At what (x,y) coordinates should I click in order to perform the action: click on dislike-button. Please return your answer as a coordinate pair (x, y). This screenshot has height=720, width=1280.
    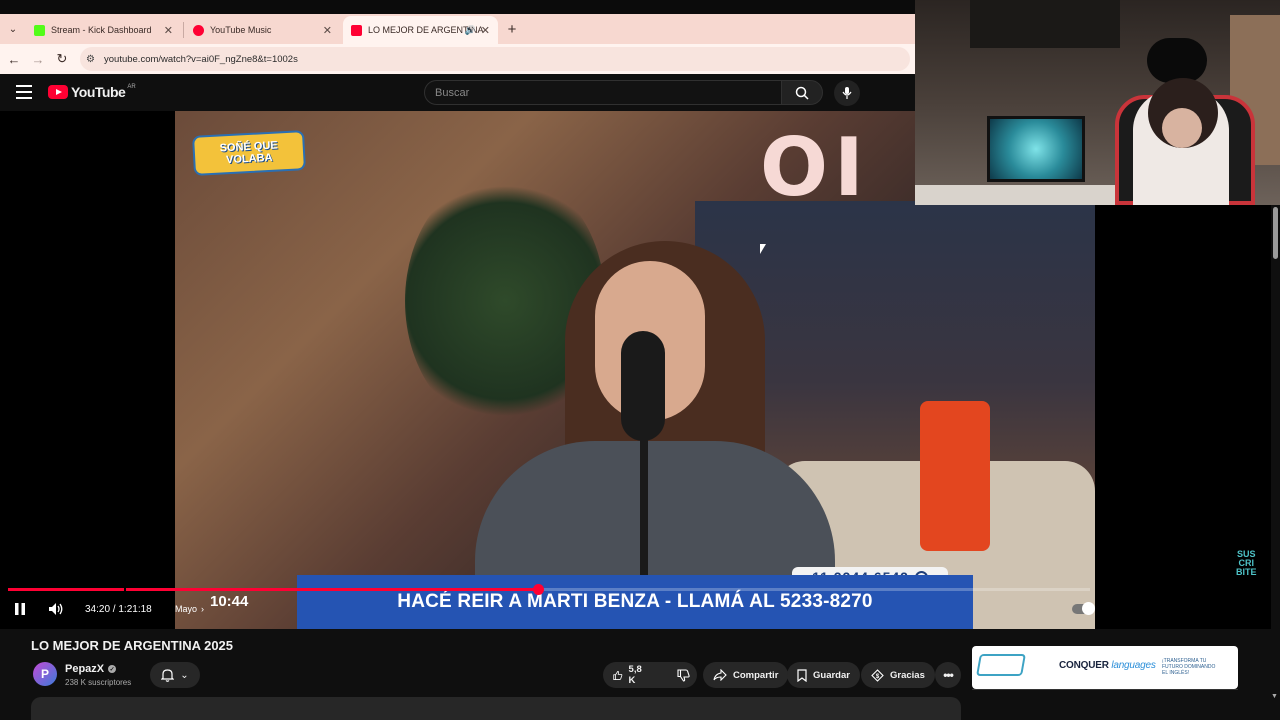
    Looking at the image, I should click on (683, 675).